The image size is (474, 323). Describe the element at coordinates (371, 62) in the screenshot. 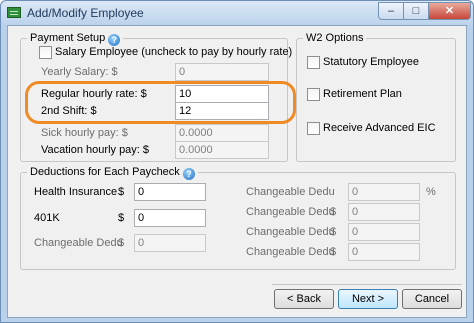

I see `statutory-employee-label: Statutory Employee` at that location.